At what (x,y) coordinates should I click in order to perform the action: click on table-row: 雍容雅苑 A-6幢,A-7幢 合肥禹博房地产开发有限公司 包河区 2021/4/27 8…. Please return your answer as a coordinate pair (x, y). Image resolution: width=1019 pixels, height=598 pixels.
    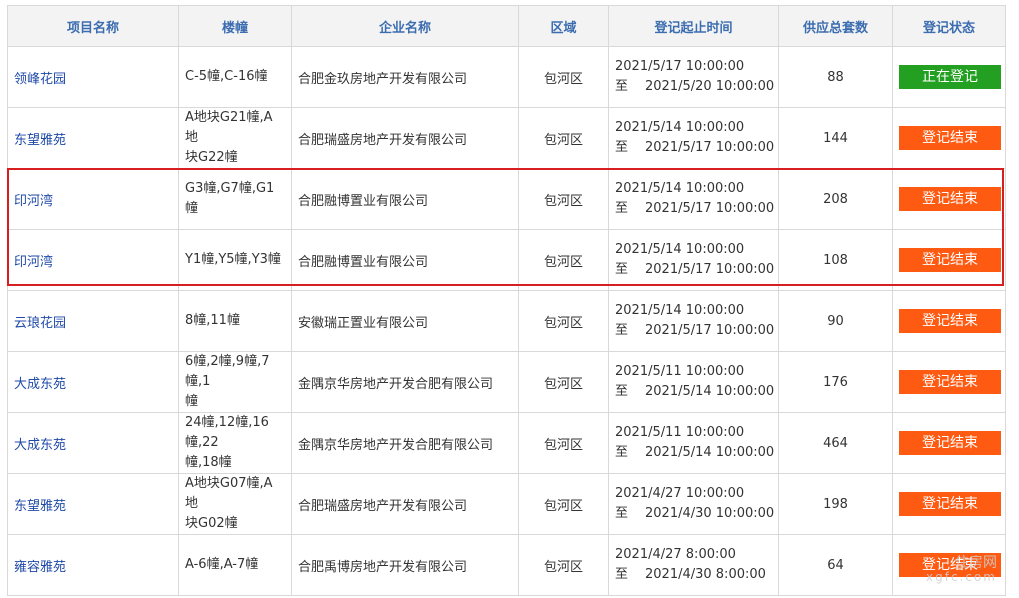
    Looking at the image, I should click on (506, 565).